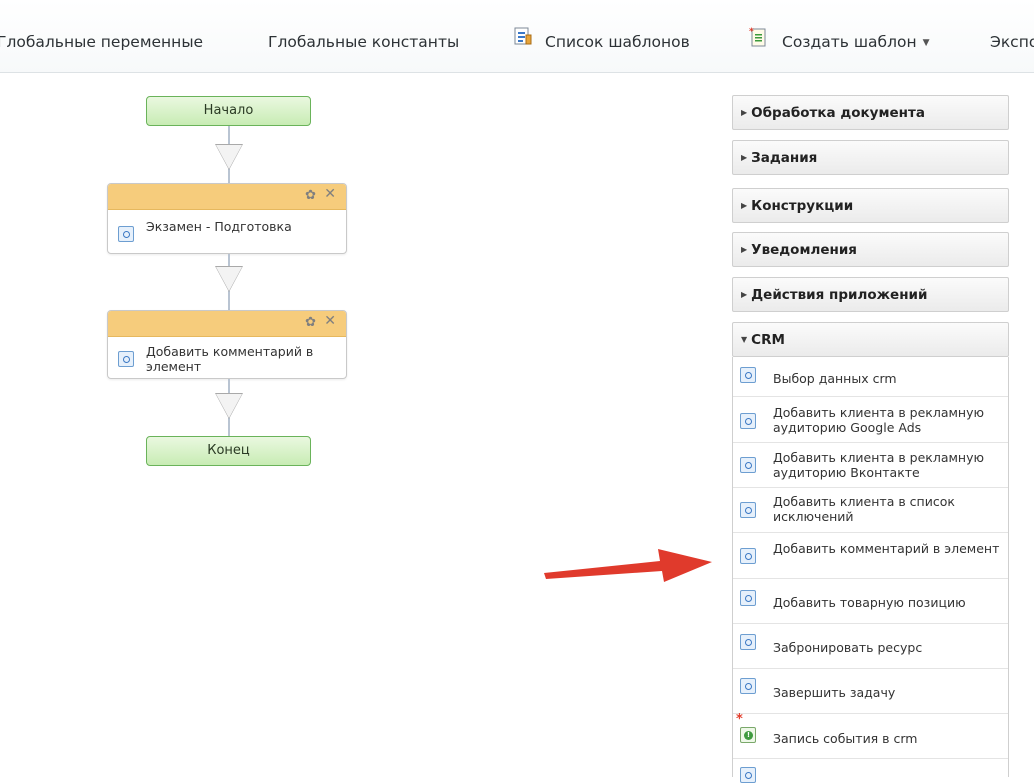 Image resolution: width=1034 pixels, height=783 pixels. I want to click on activity-title: Добавить комментарий в элемент, so click(230, 359).